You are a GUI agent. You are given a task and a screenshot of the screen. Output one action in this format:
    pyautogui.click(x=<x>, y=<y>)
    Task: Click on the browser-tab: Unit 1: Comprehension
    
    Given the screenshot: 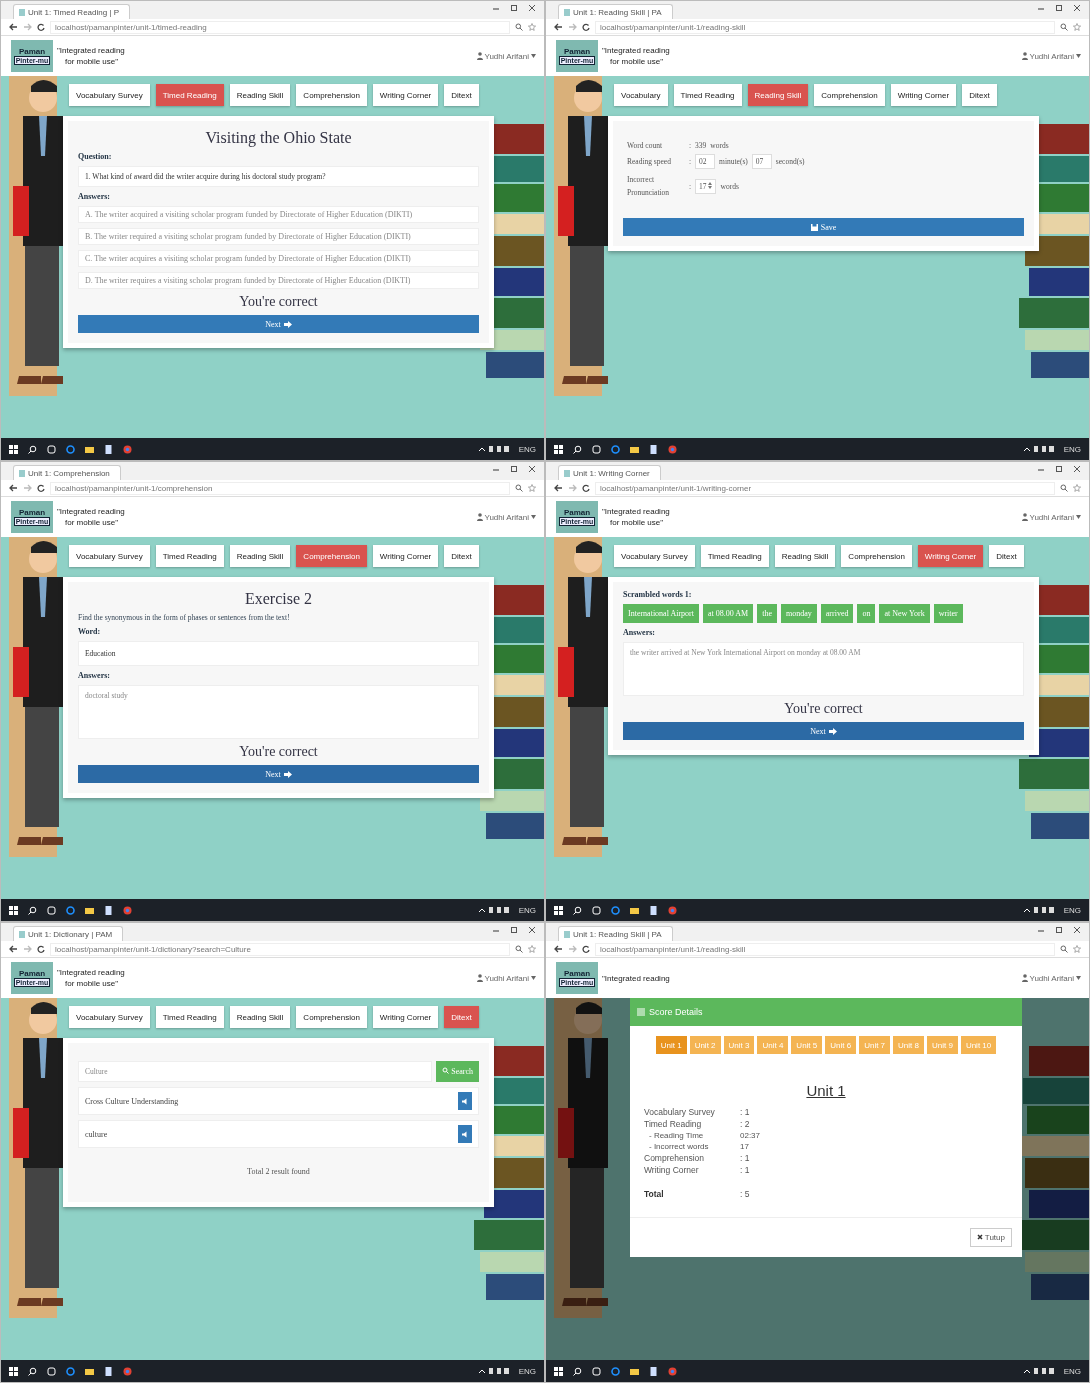 What is the action you would take?
    pyautogui.click(x=67, y=472)
    